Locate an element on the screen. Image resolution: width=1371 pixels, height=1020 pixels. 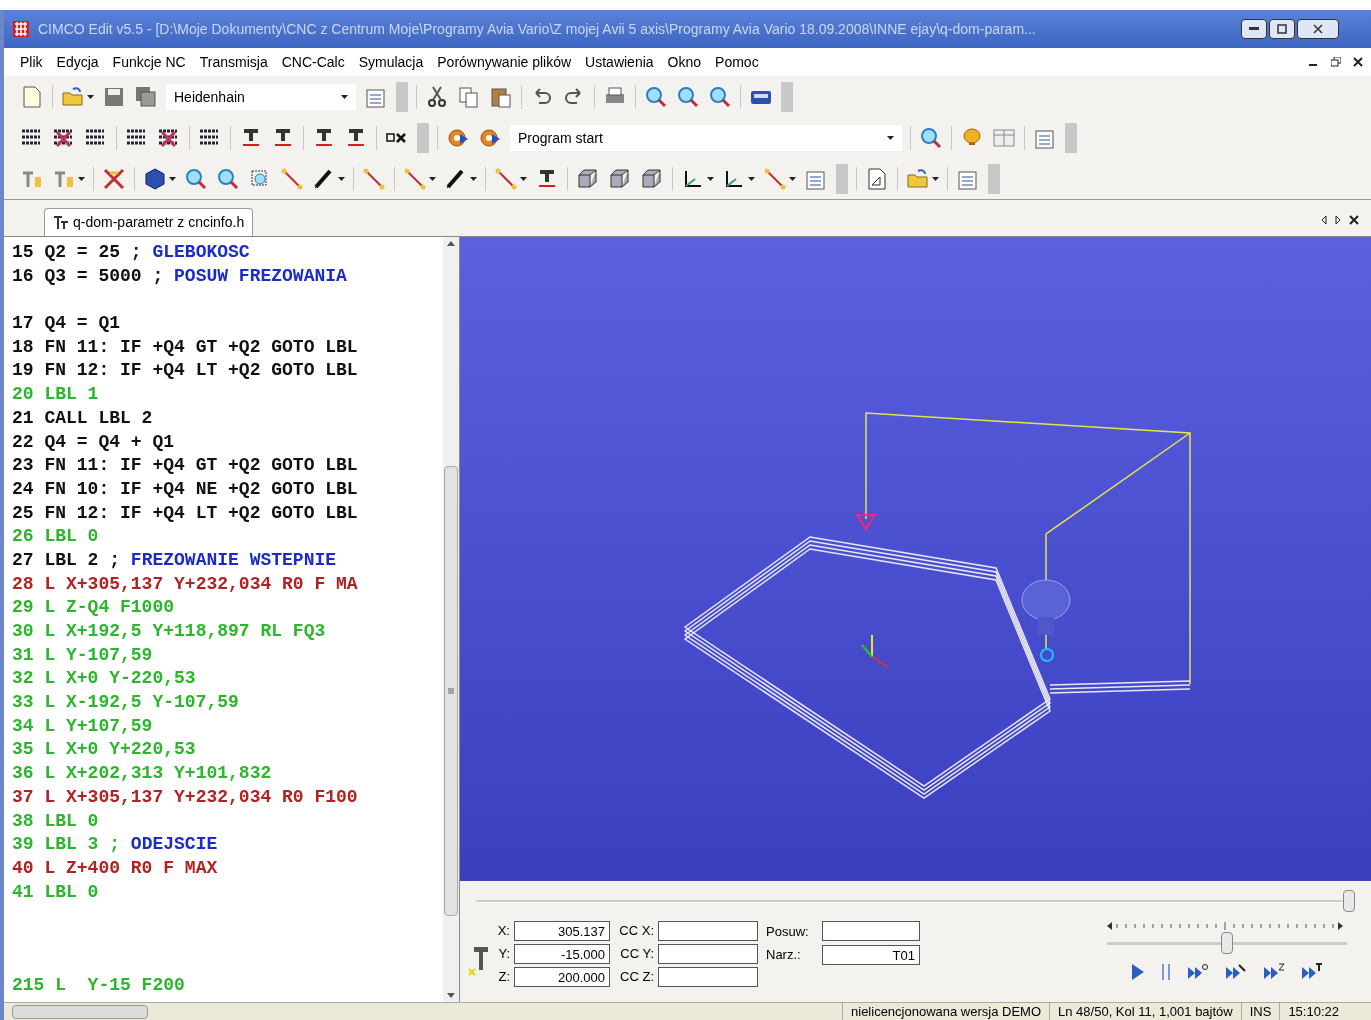
status-text: nielicencjonowana wersja DEMO is located at coordinates (946, 1011).